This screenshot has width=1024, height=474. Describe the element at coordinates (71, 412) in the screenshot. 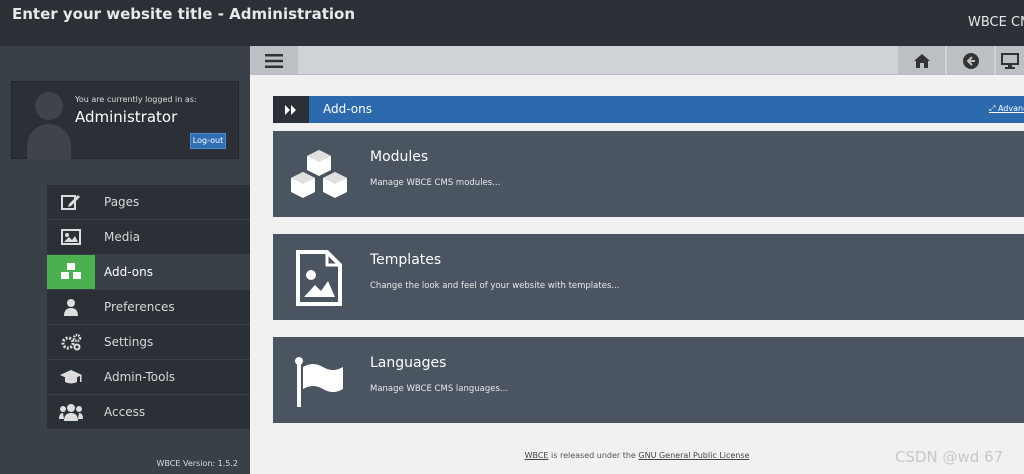

I see `users-icon` at that location.